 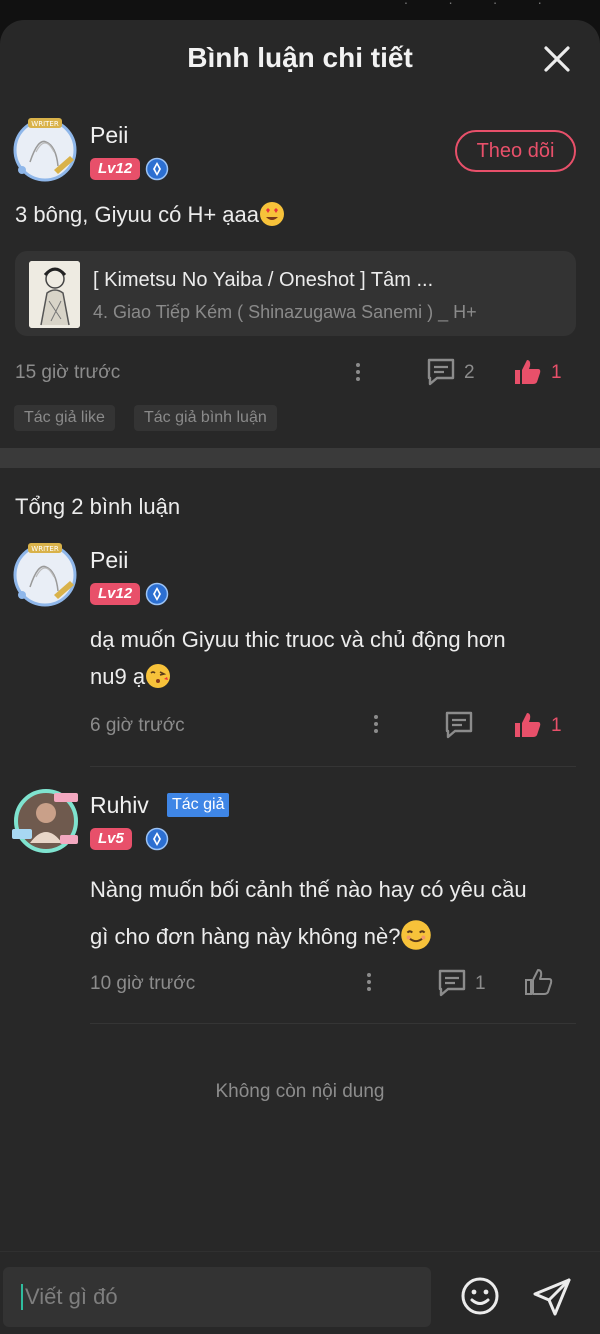 What do you see at coordinates (98, 506) in the screenshot?
I see `total-comments-label: Tổng 2 bình luận` at bounding box center [98, 506].